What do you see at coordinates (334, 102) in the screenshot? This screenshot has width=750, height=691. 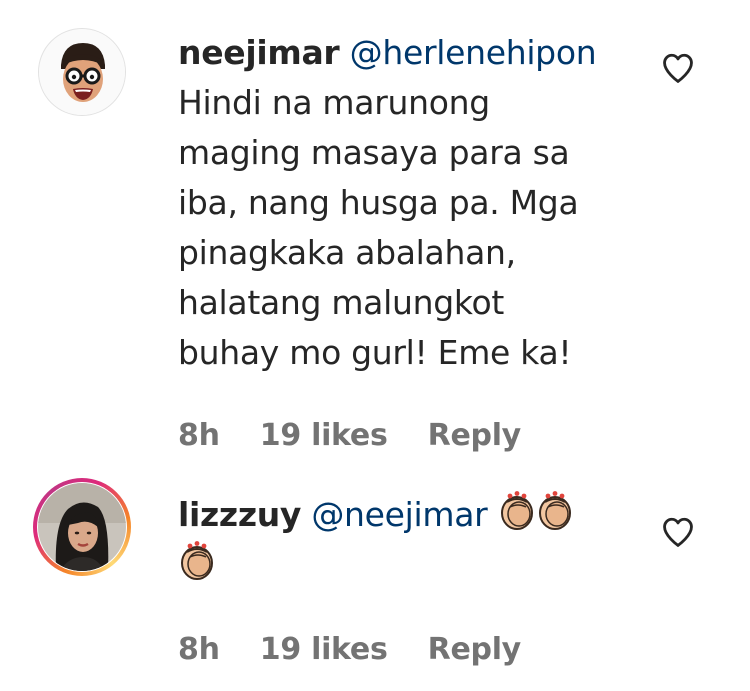 I see `comment-text-line: Hindi na marunong` at bounding box center [334, 102].